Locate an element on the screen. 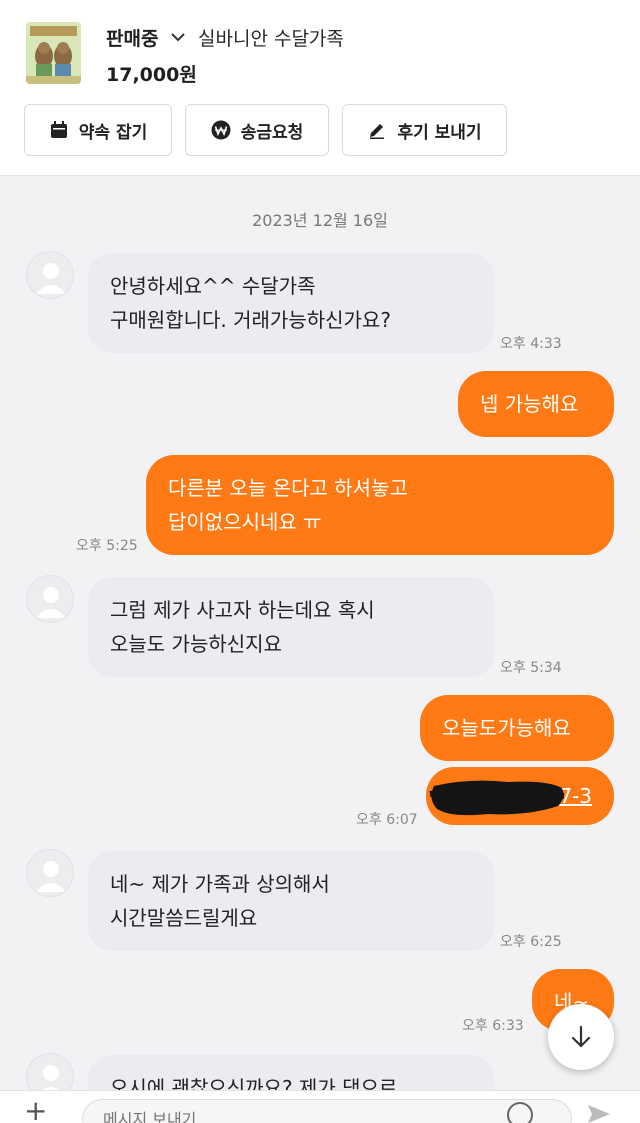 The image size is (640, 1123). emoji-icon is located at coordinates (520, 1112).